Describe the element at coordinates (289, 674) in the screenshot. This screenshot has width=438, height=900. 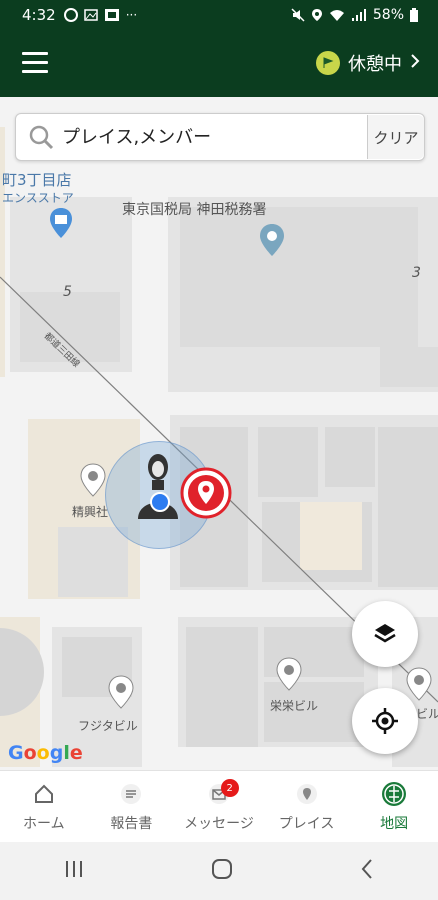
I see `eiei-building-pin-icon` at that location.